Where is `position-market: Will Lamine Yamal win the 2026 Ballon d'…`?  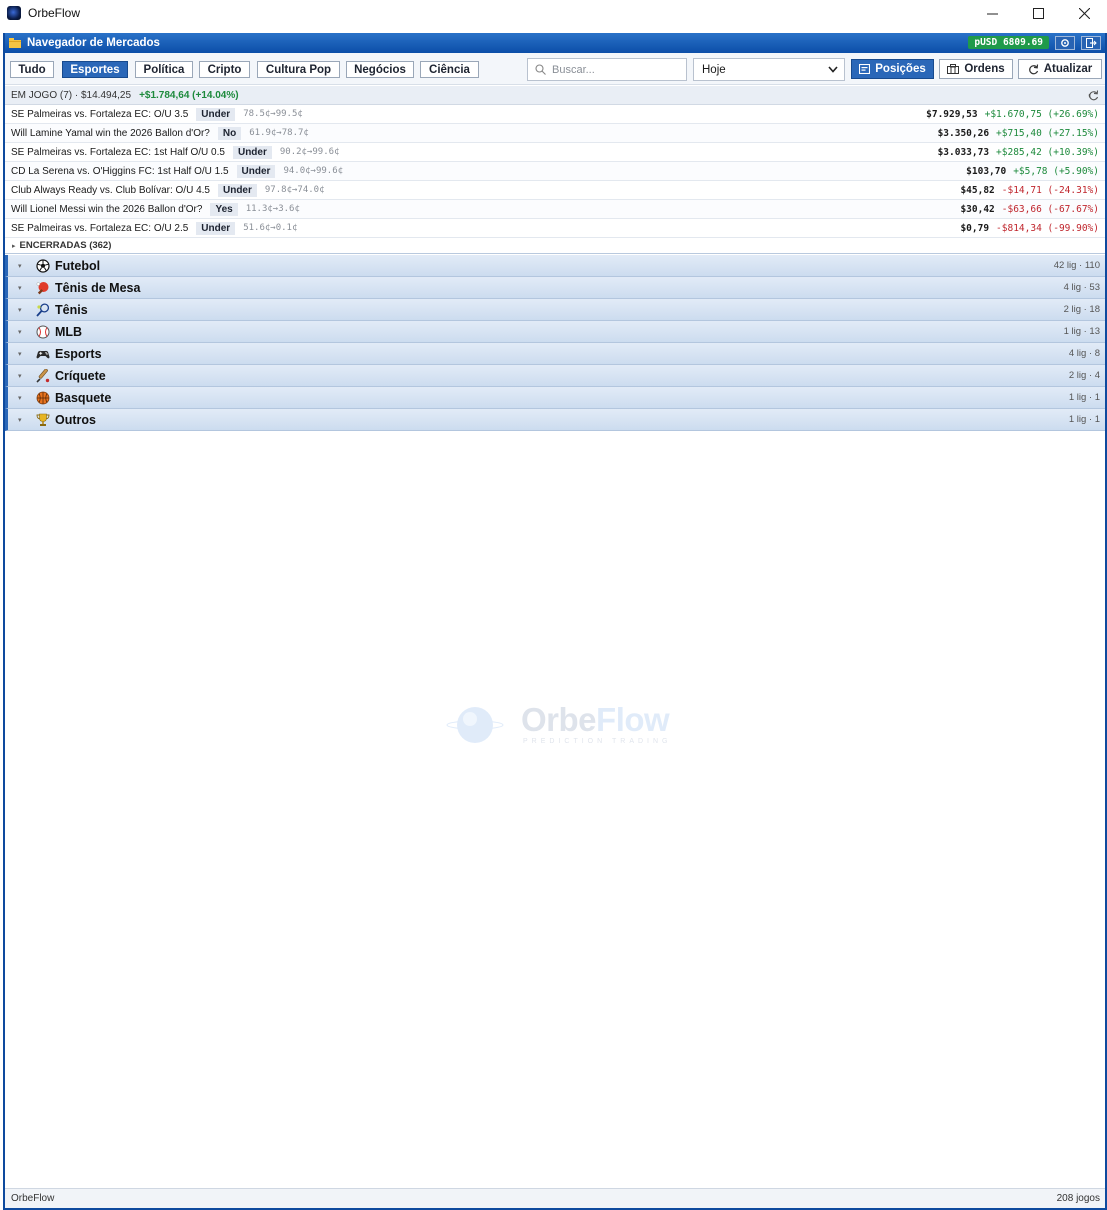
position-market: Will Lamine Yamal win the 2026 Ballon d'… is located at coordinates (110, 133).